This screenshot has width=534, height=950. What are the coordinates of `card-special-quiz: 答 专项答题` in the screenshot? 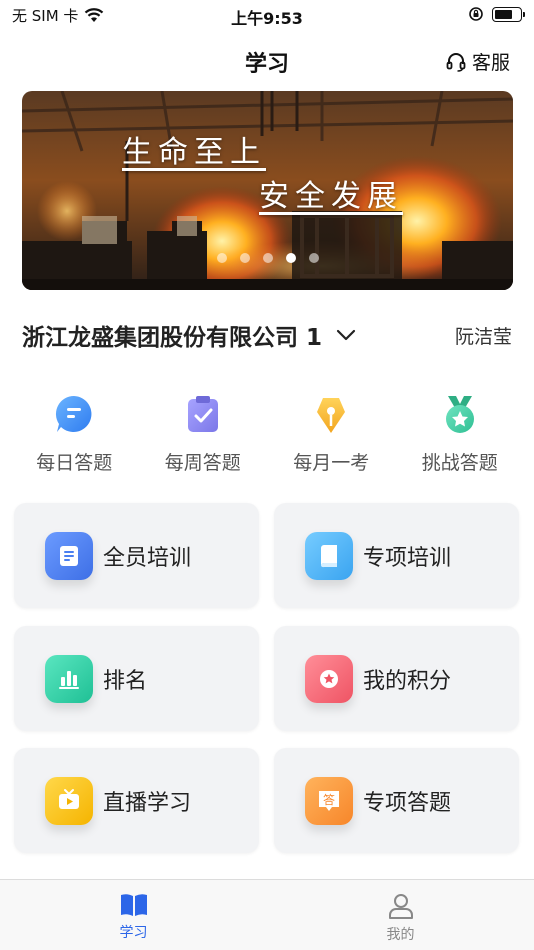 It's located at (396, 800).